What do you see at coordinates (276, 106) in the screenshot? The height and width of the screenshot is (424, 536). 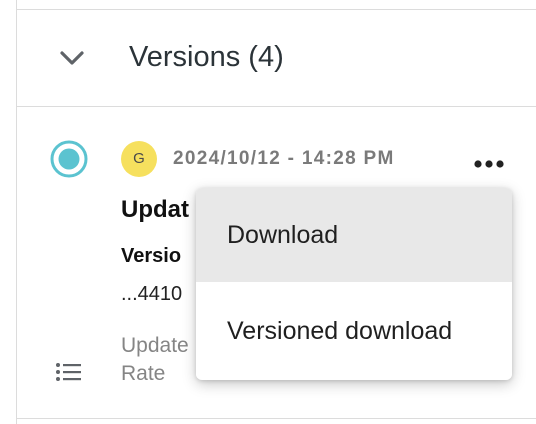 I see `section-divider` at bounding box center [276, 106].